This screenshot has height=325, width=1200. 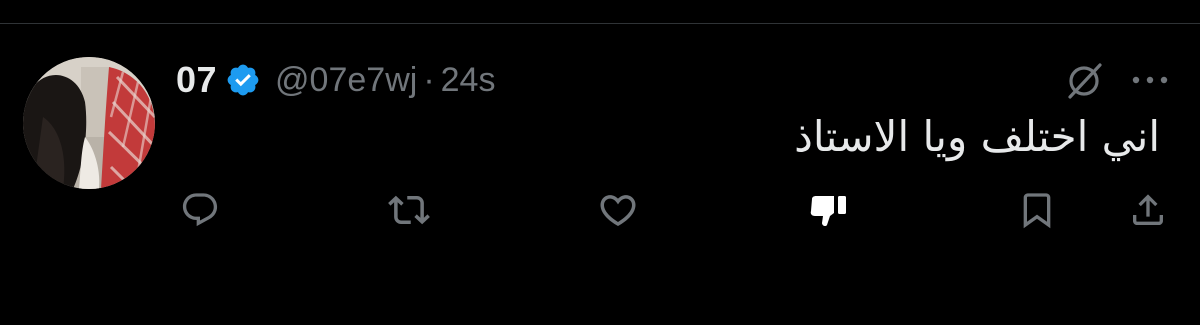 I want to click on top-divider, so click(x=600, y=23).